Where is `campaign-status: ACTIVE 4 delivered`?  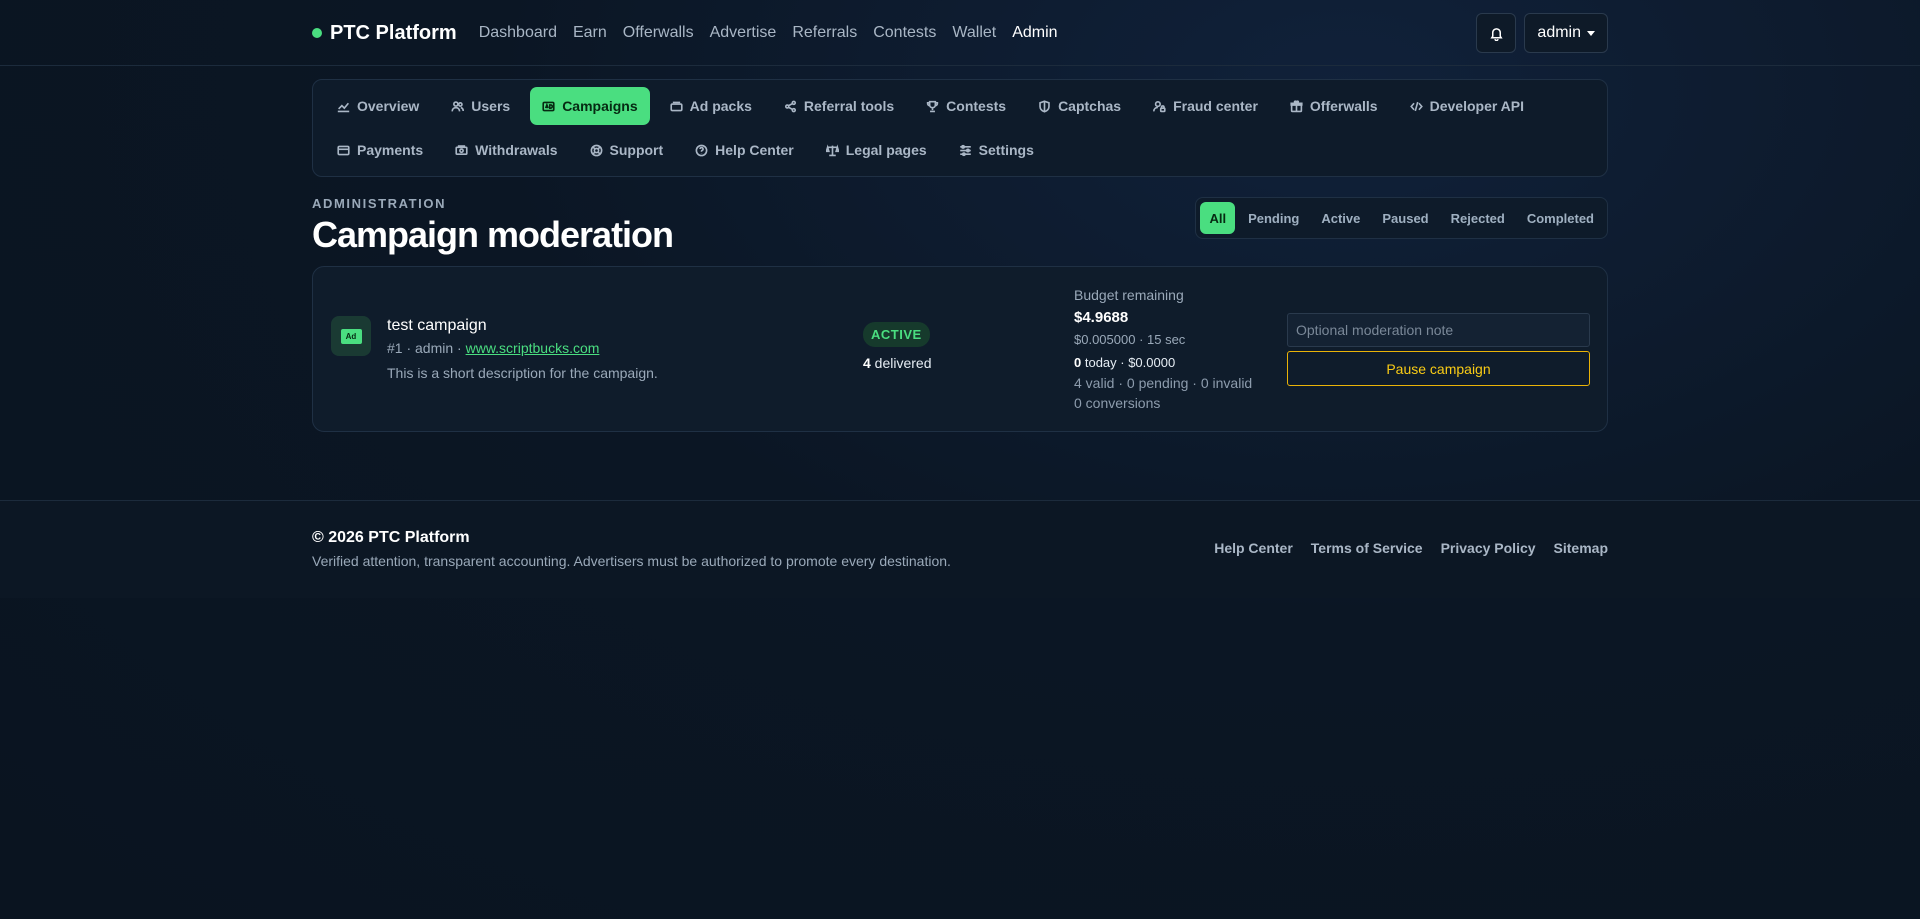 campaign-status: ACTIVE 4 delivered is located at coordinates (897, 346).